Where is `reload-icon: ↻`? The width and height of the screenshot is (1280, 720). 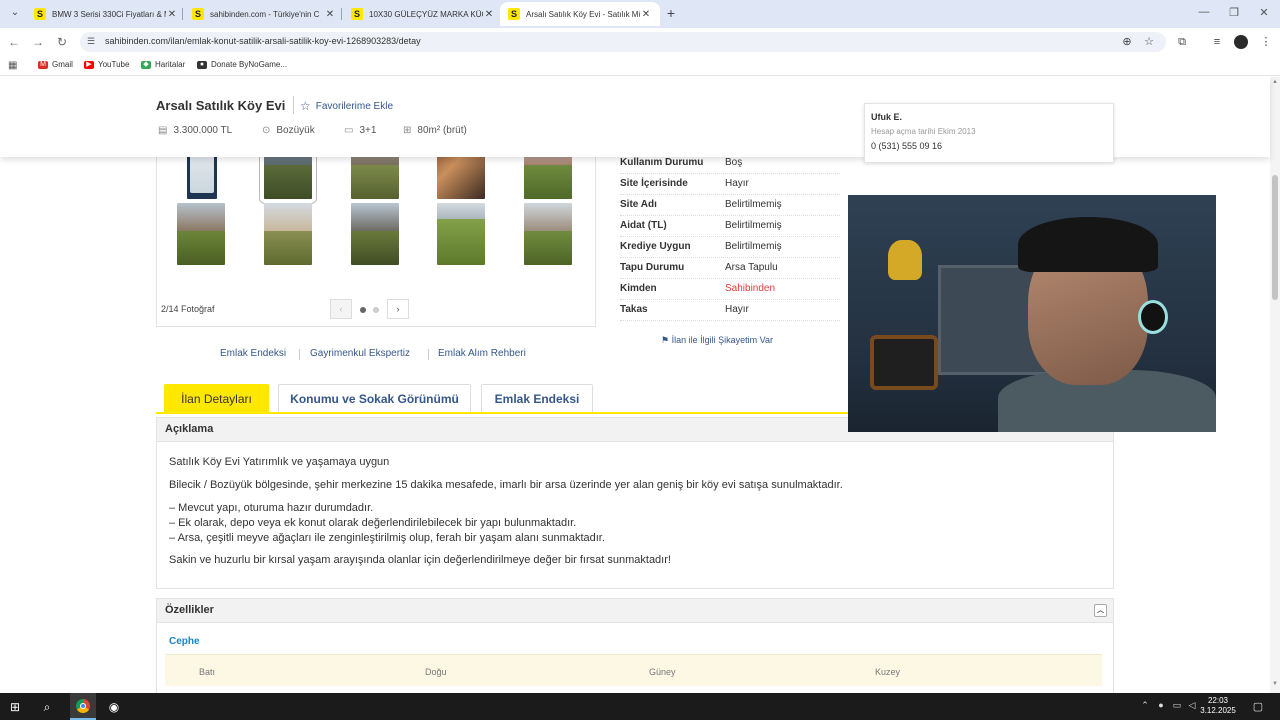
reload-icon: ↻ is located at coordinates (62, 42).